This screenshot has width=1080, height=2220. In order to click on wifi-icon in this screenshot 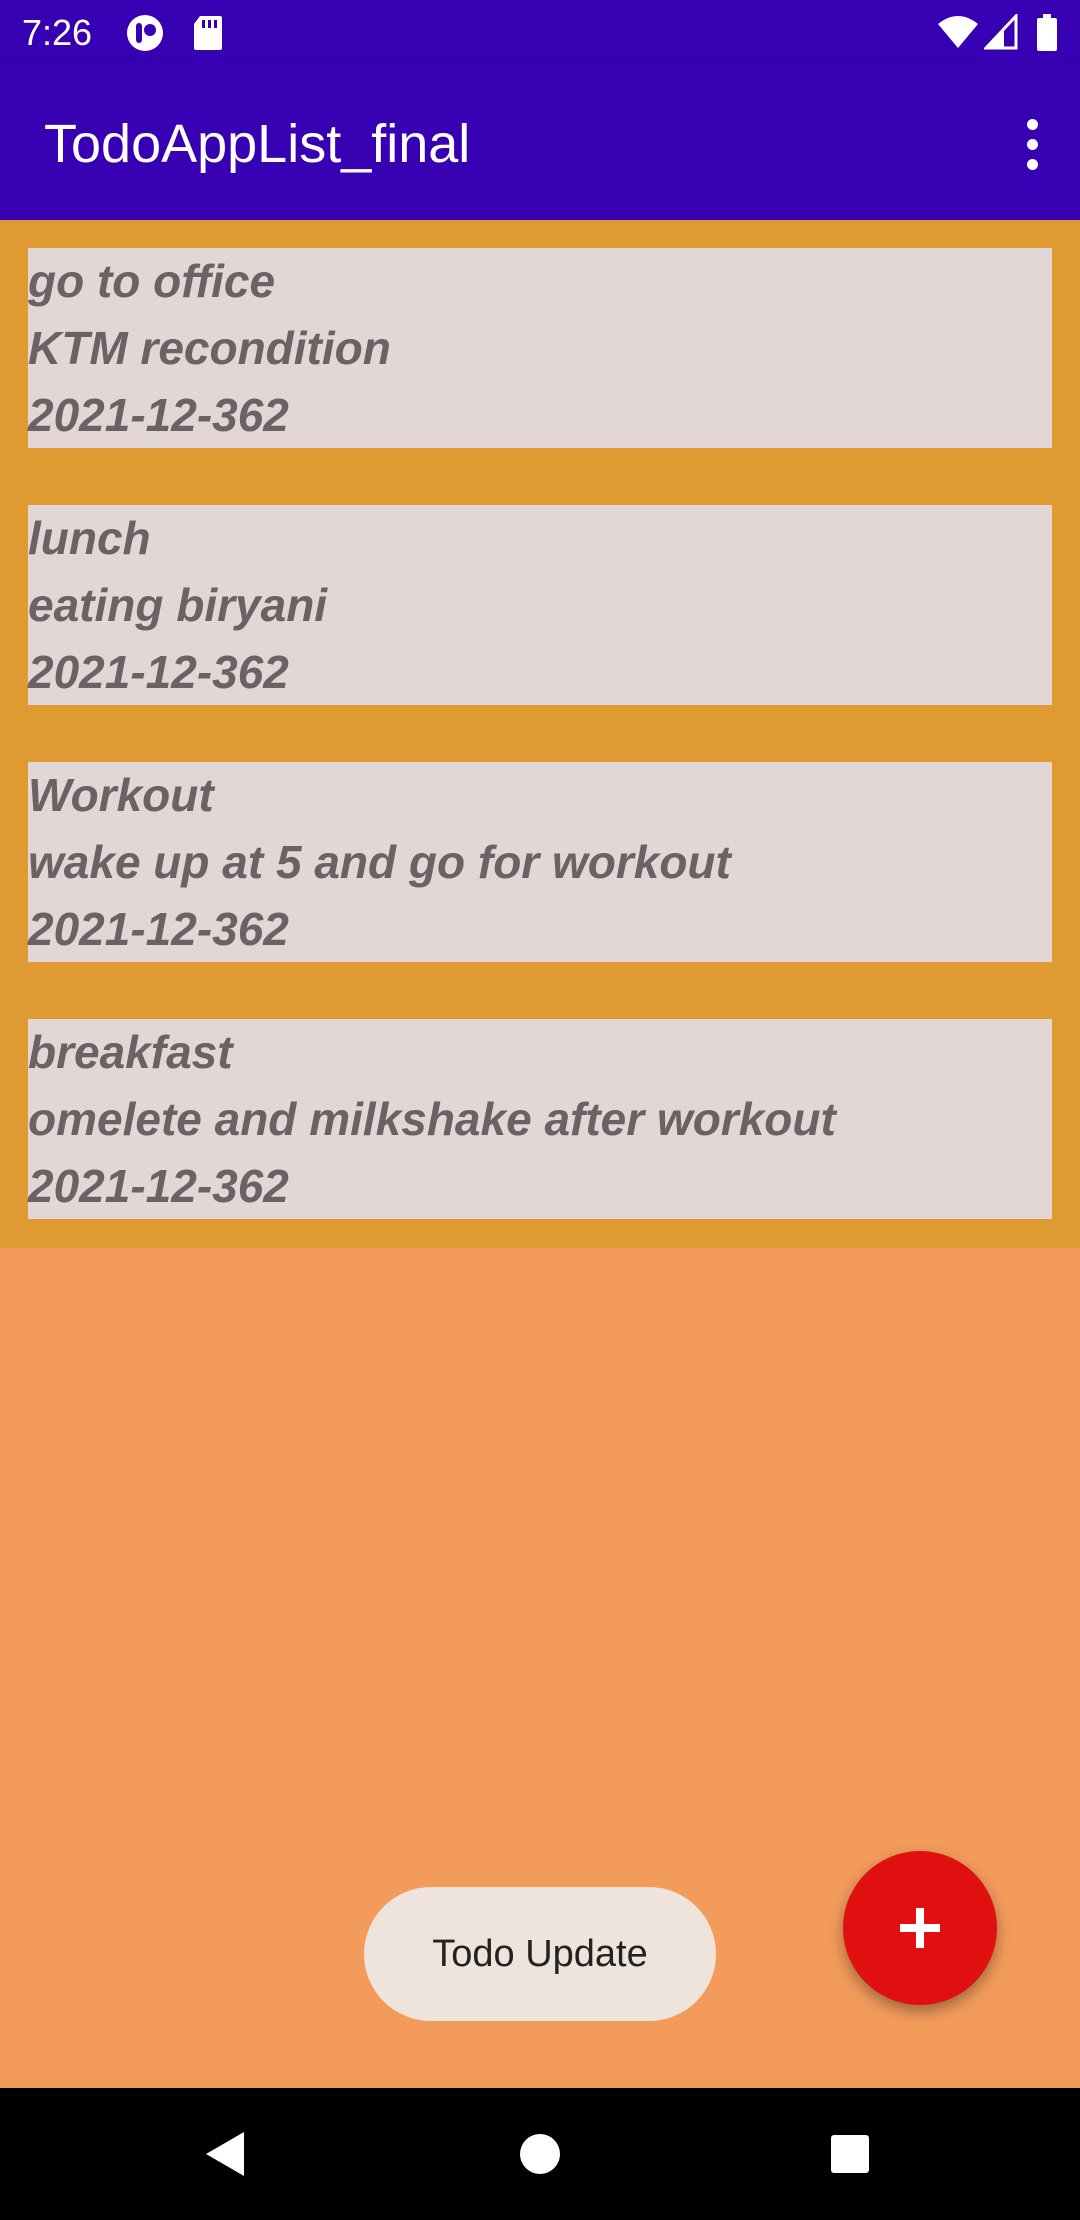, I will do `click(958, 32)`.